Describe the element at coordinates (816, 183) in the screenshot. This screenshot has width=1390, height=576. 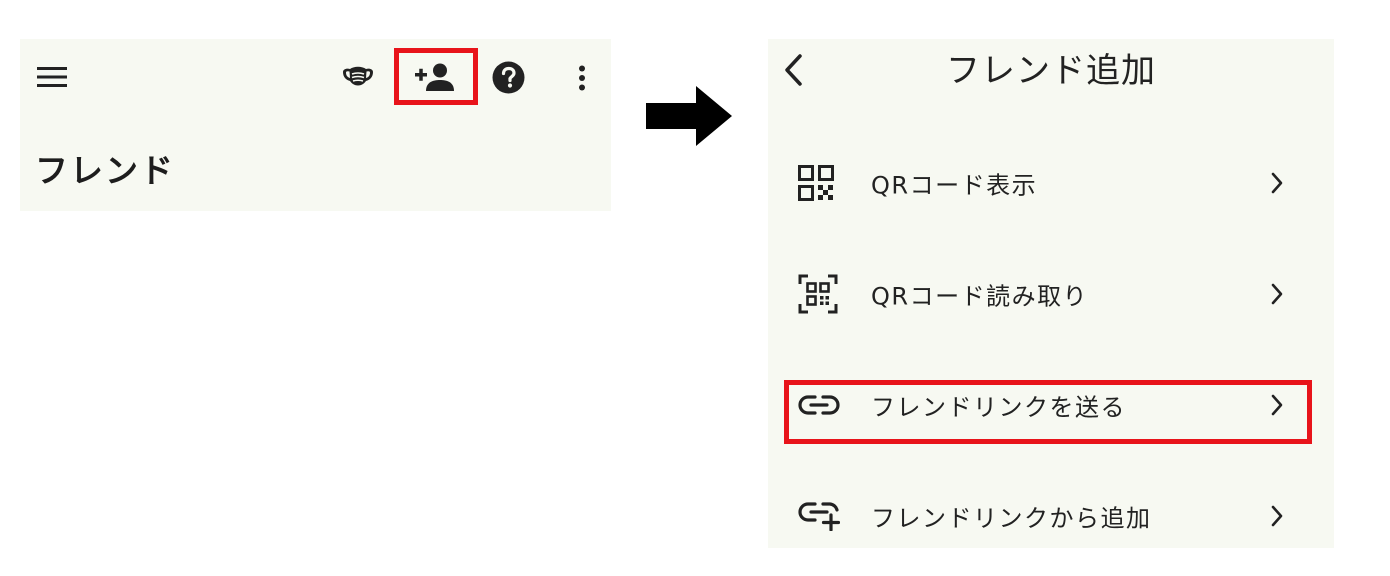
I see `qr-code-icon` at that location.